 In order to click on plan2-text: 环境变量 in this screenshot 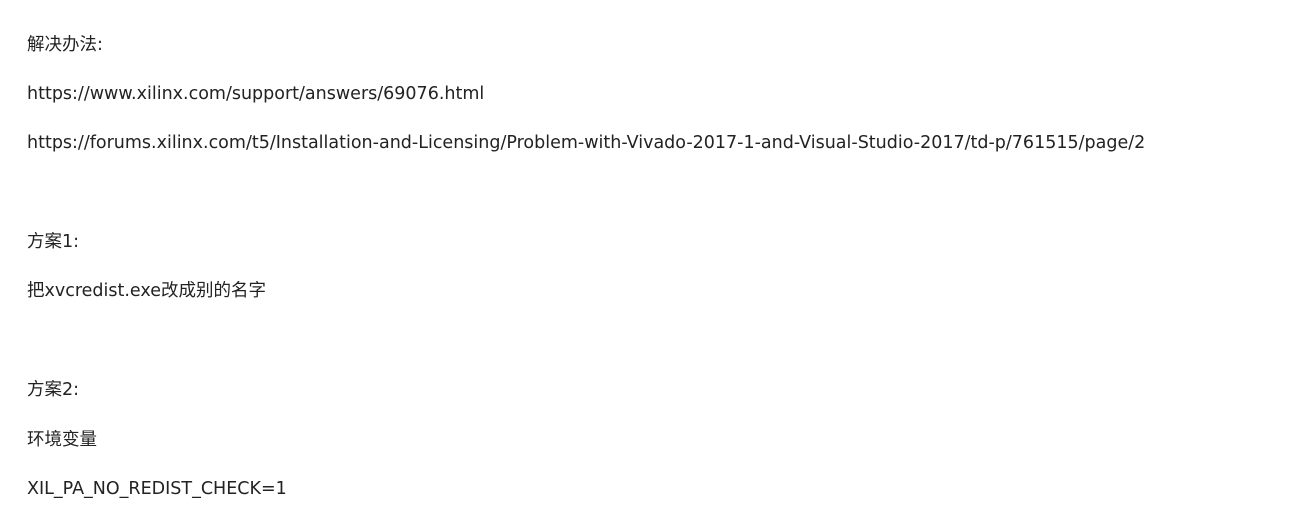, I will do `click(62, 440)`.